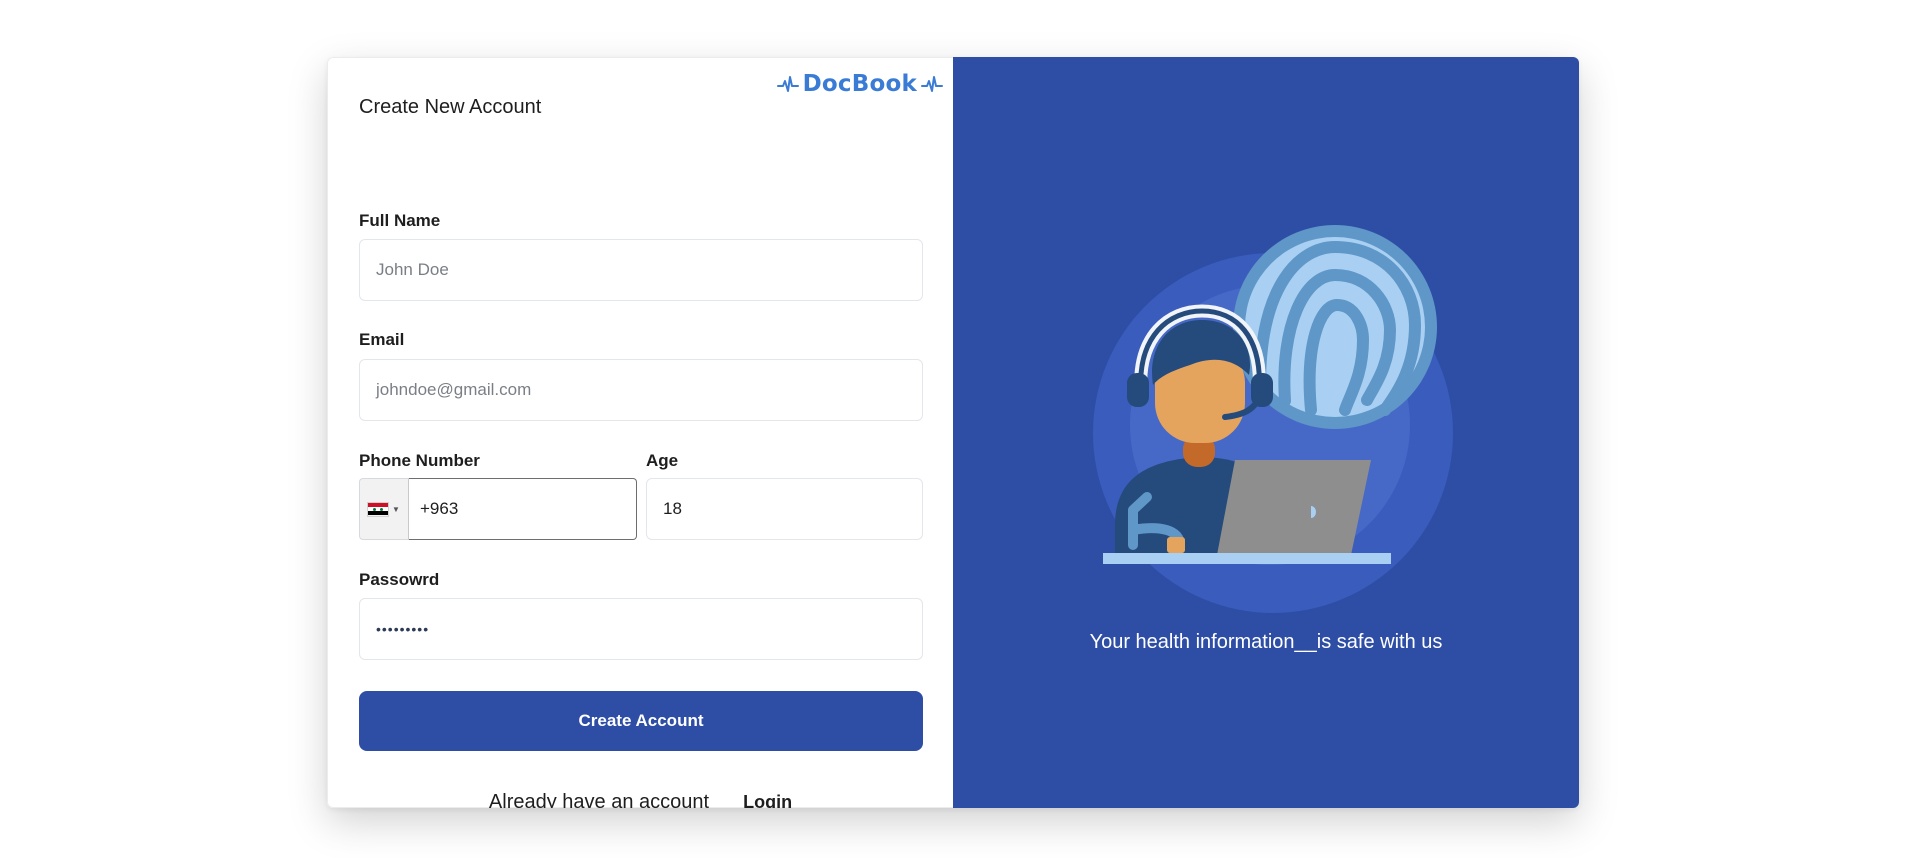 The width and height of the screenshot is (1912, 858). What do you see at coordinates (454, 389) in the screenshot?
I see `email-placeholder: johndoe@gmail.com` at bounding box center [454, 389].